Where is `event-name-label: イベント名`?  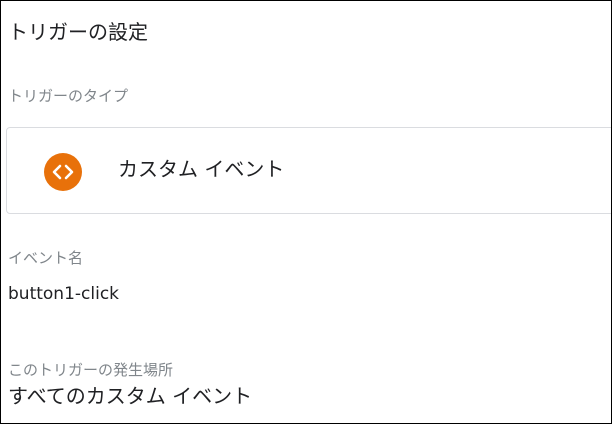 event-name-label: イベント名 is located at coordinates (46, 258).